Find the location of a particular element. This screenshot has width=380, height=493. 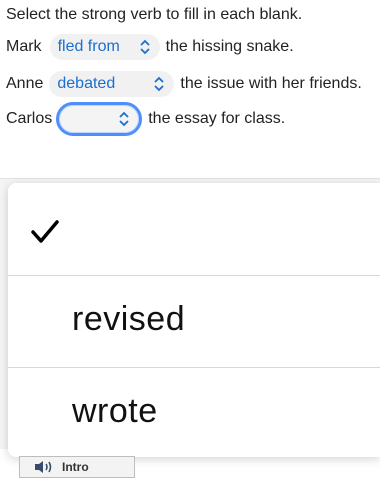

intro-button-label: Intro is located at coordinates (75, 467).